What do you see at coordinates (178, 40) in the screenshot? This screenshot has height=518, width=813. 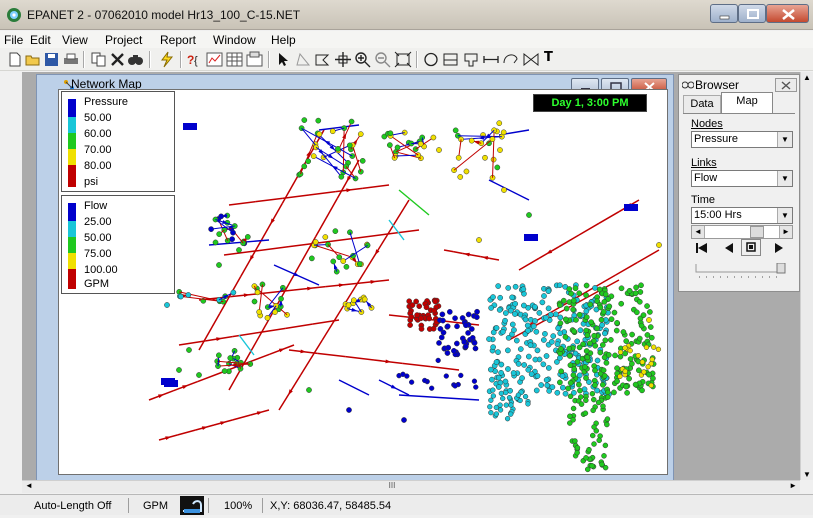 I see `menu-report: Report` at bounding box center [178, 40].